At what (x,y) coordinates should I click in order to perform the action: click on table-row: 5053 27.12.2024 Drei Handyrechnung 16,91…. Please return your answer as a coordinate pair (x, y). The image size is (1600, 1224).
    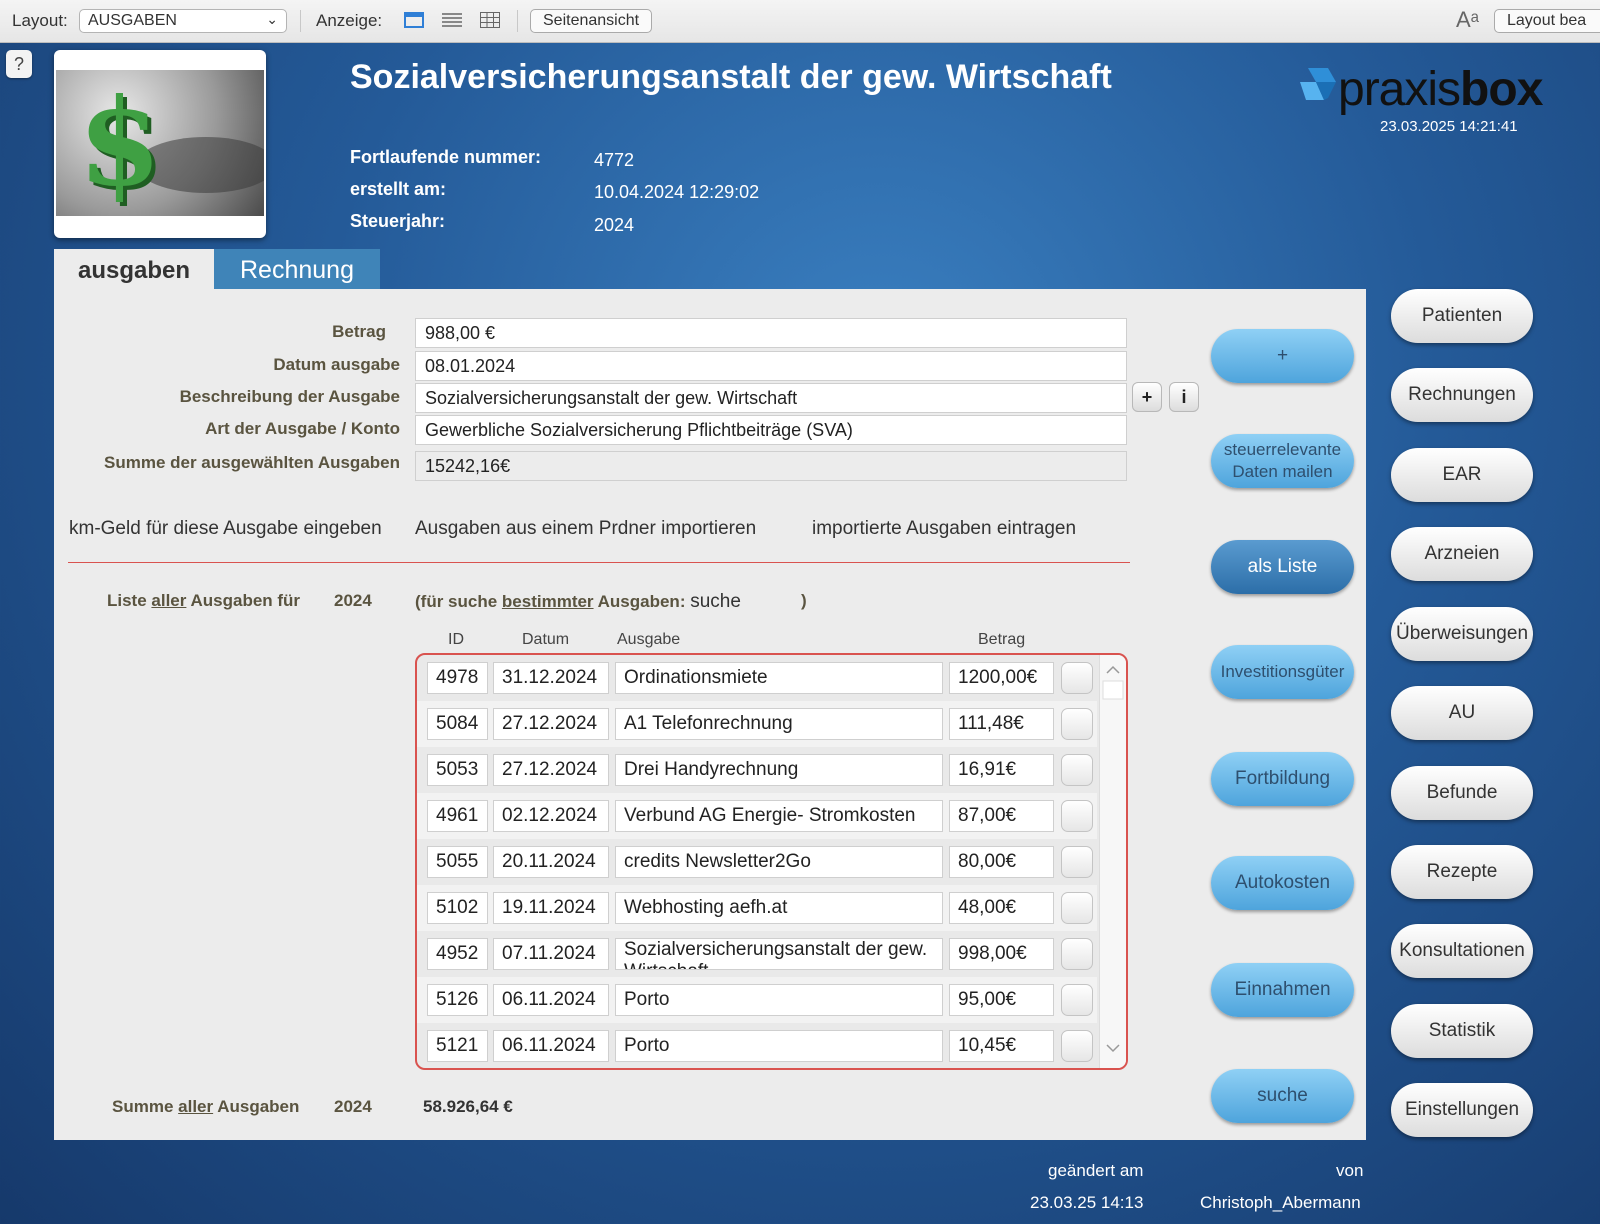
    Looking at the image, I should click on (757, 770).